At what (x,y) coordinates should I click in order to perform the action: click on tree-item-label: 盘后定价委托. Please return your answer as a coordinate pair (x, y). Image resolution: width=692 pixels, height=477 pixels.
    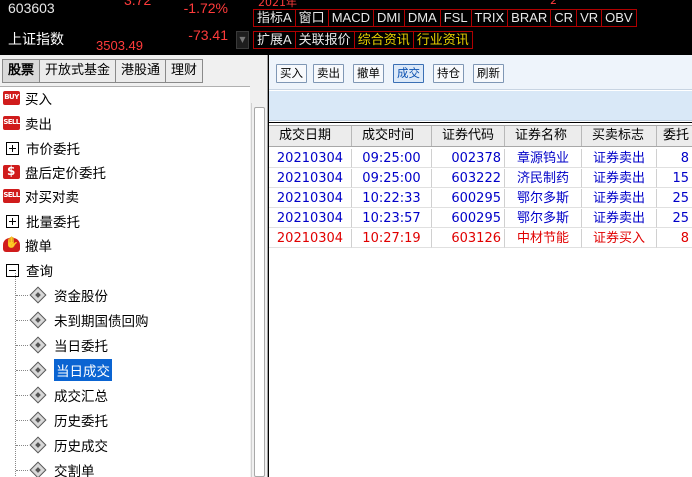
    Looking at the image, I should click on (65, 174).